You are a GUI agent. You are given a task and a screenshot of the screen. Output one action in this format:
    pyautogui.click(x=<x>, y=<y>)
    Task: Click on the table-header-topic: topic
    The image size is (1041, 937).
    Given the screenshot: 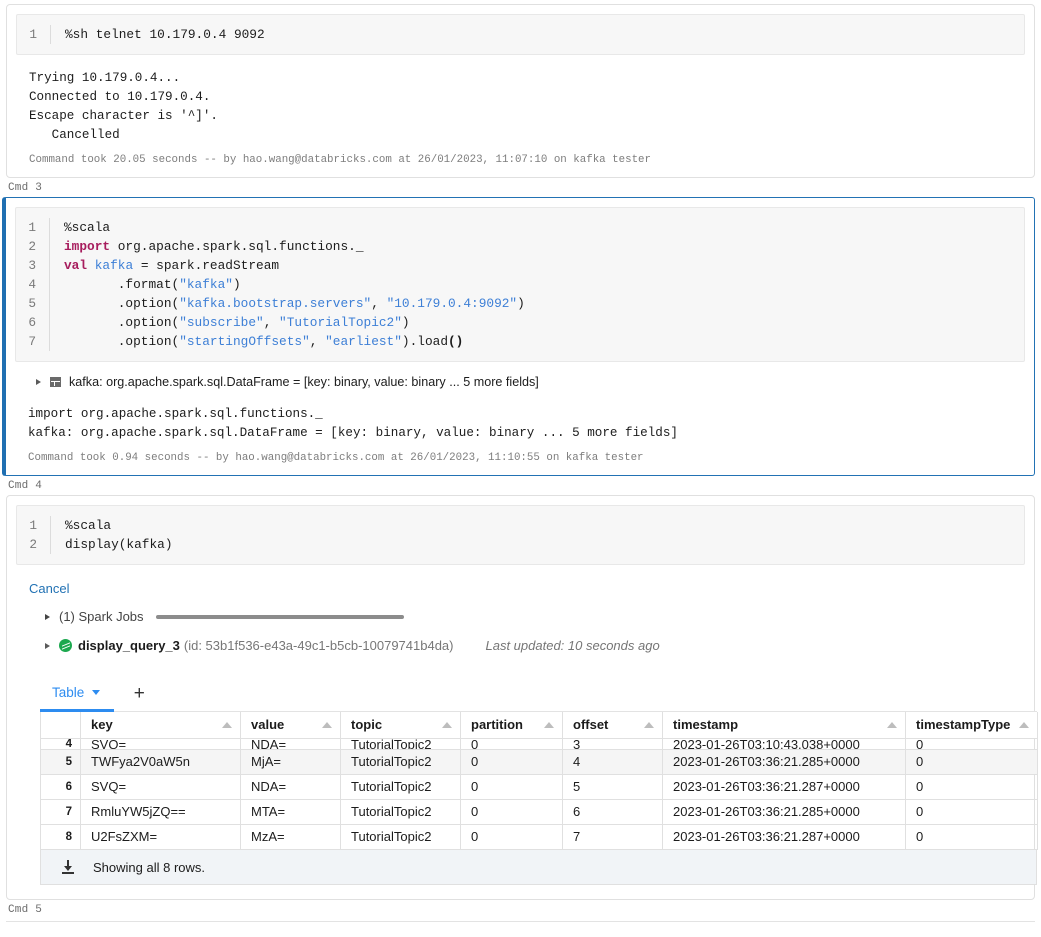 What is the action you would take?
    pyautogui.click(x=400, y=725)
    